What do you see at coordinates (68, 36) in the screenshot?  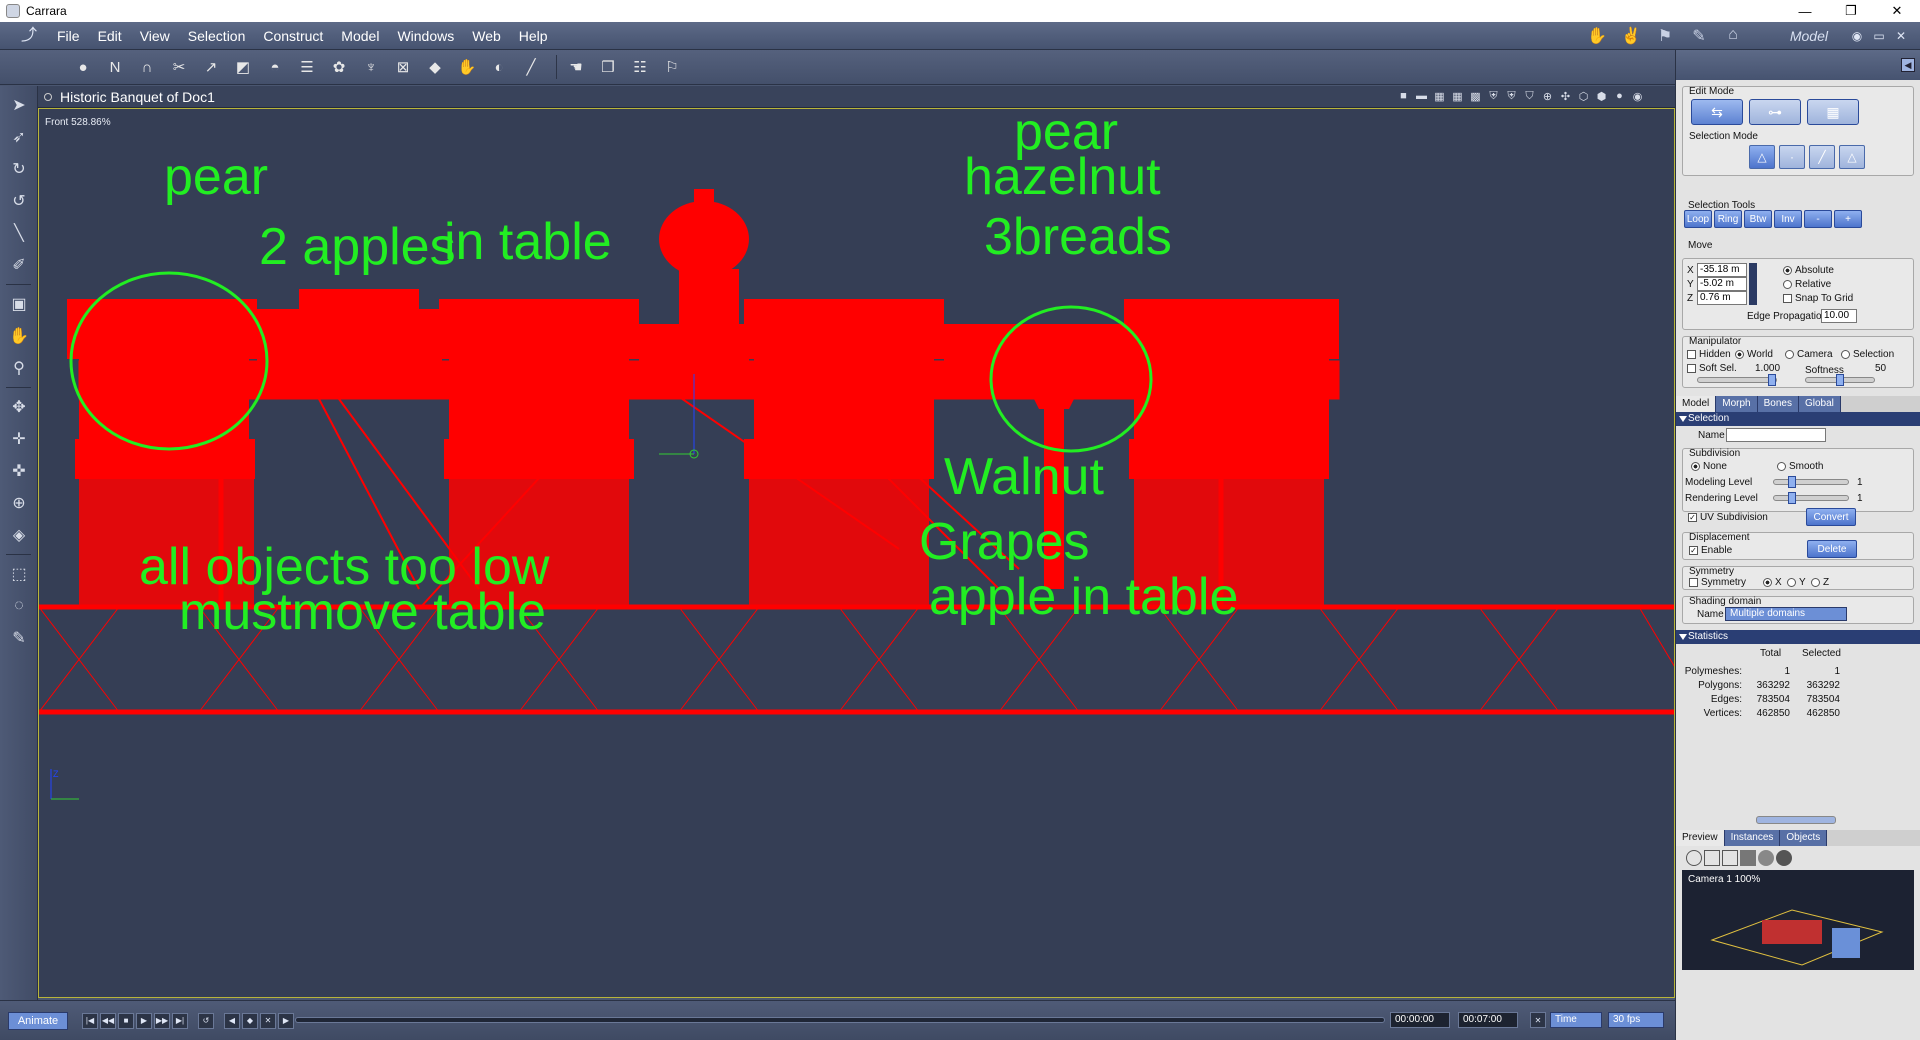 I see `menu-file: File` at bounding box center [68, 36].